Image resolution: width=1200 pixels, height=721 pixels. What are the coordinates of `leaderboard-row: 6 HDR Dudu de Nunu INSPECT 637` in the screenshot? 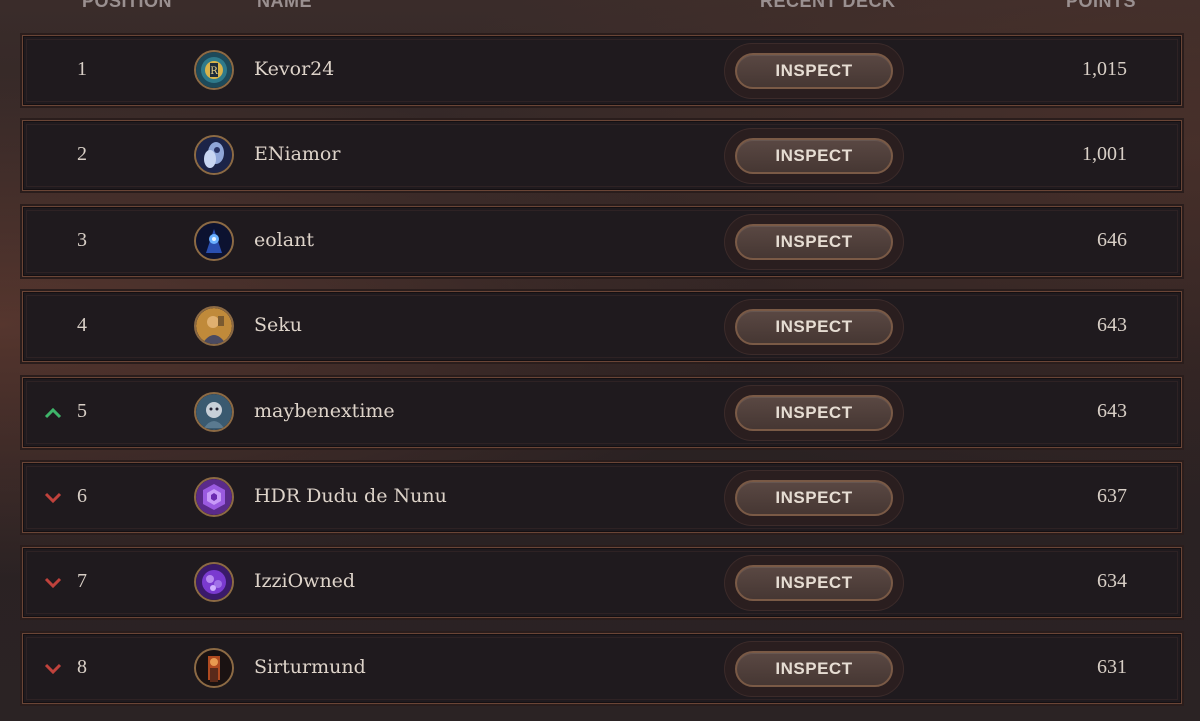 It's located at (602, 497).